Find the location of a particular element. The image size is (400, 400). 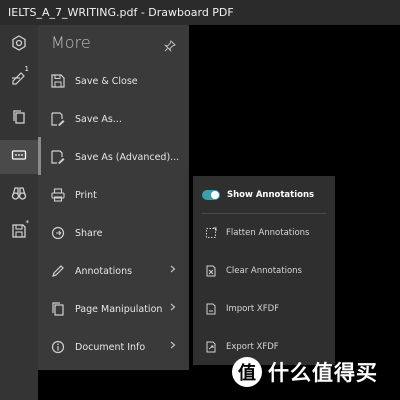

more-rail-button is located at coordinates (19, 157).